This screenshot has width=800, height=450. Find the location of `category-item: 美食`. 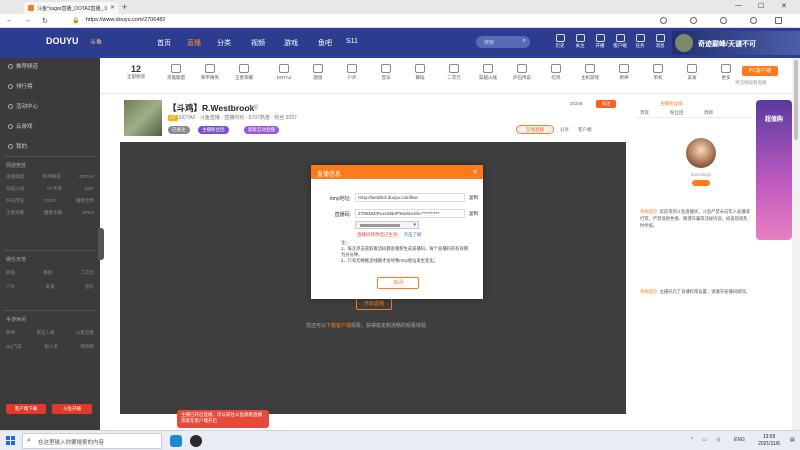

category-item: 美食 is located at coordinates (692, 72).